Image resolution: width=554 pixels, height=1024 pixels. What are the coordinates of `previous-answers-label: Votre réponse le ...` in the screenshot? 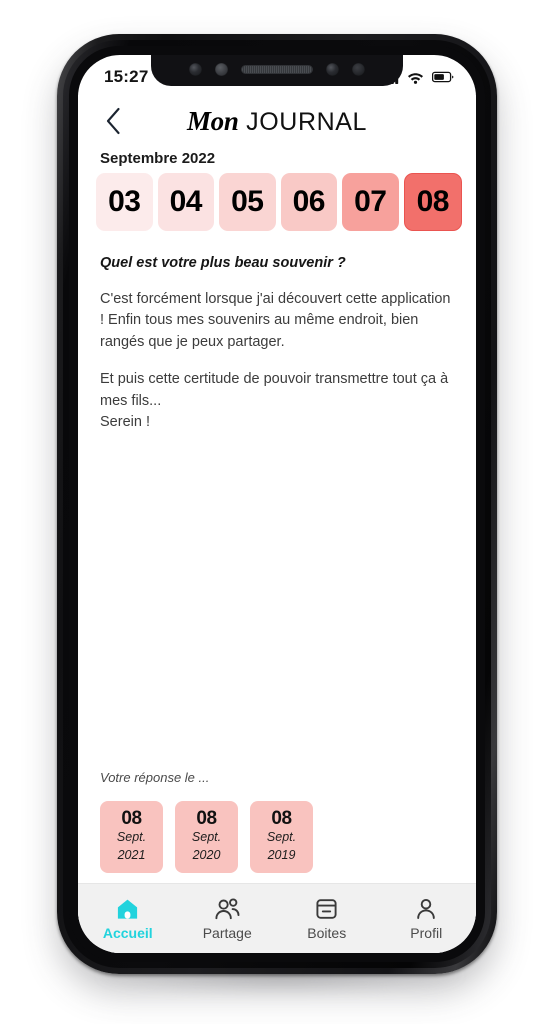 It's located at (155, 777).